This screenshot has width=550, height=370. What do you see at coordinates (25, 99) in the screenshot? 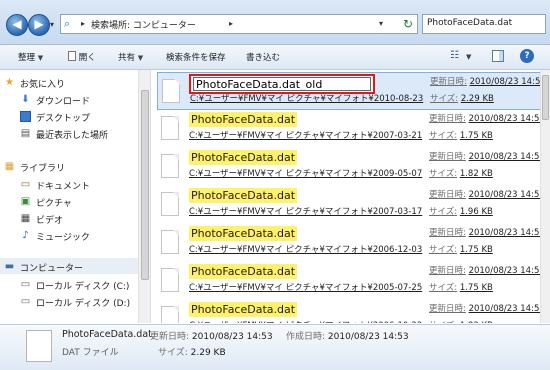
I see `downloads-folder-icon: ⬇` at bounding box center [25, 99].